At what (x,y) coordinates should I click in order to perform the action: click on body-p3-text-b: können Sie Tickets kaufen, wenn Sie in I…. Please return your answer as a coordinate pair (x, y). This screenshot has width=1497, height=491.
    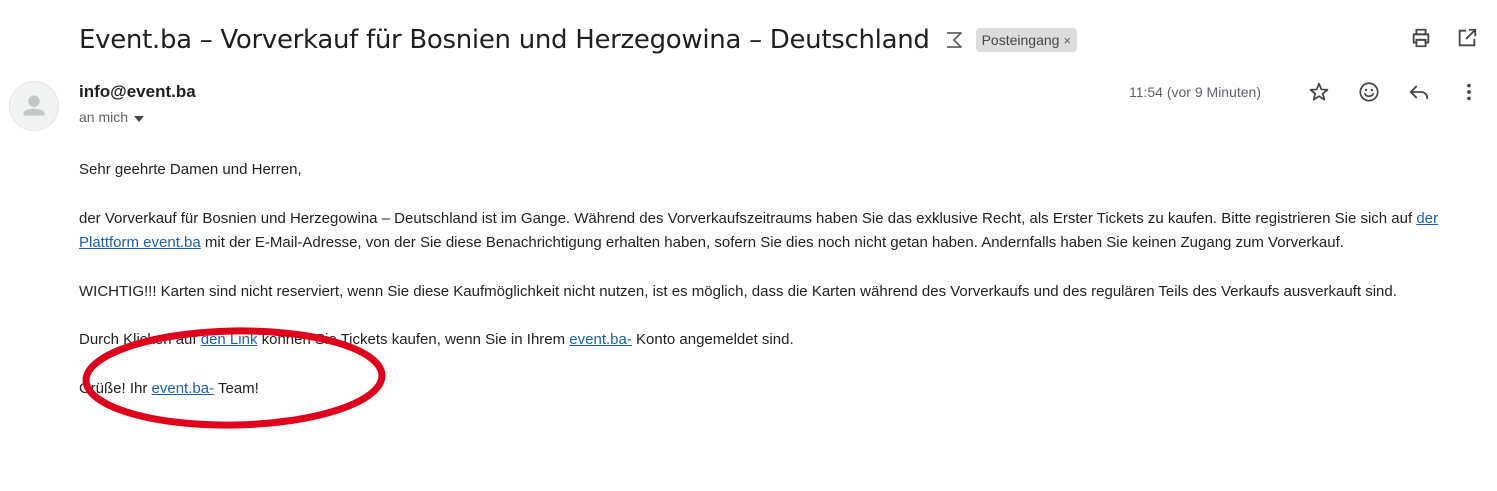
    Looking at the image, I should click on (413, 339).